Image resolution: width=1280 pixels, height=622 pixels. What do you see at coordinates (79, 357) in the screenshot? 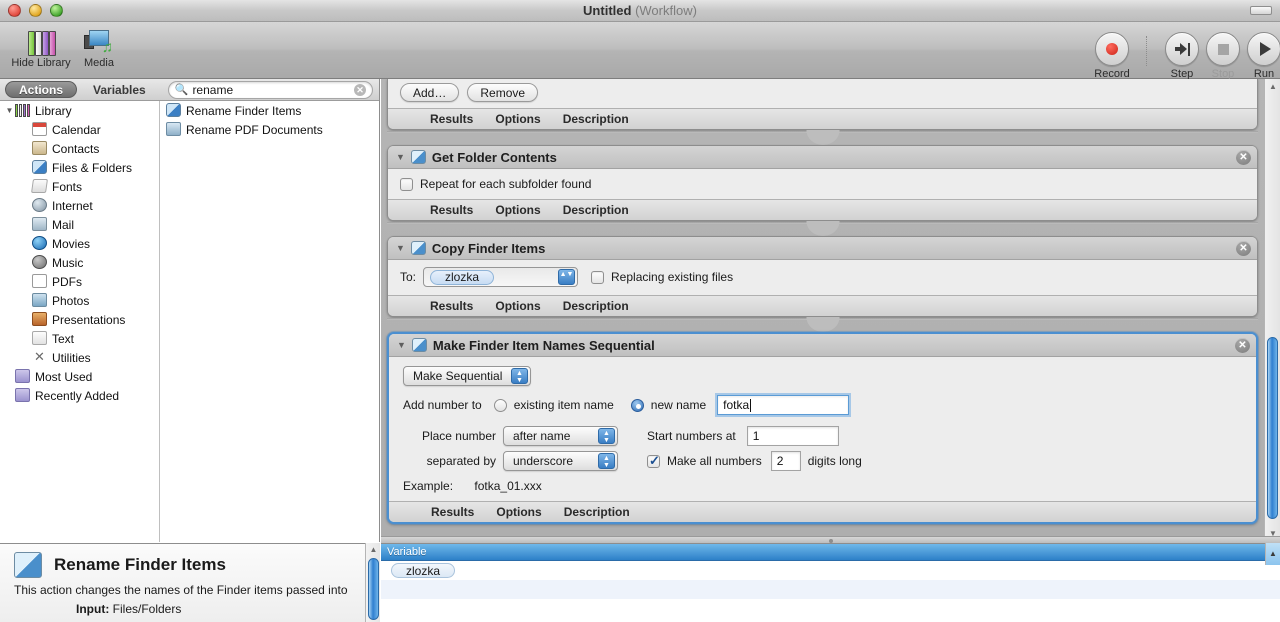
I see `sidebar-item-utilities: ✕ Utilities` at bounding box center [79, 357].